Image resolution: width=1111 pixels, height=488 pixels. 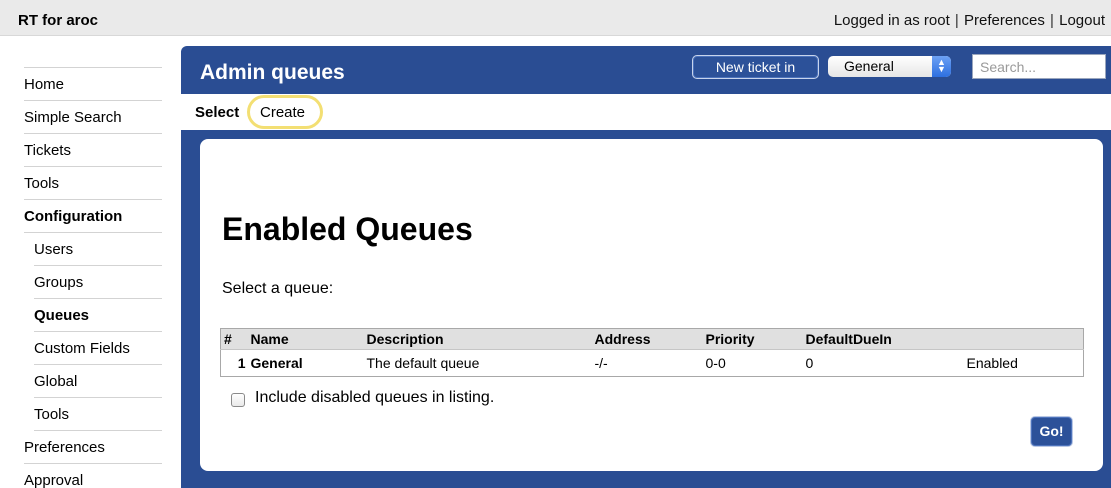 I want to click on queue-select: General ▲ ▼, so click(x=889, y=66).